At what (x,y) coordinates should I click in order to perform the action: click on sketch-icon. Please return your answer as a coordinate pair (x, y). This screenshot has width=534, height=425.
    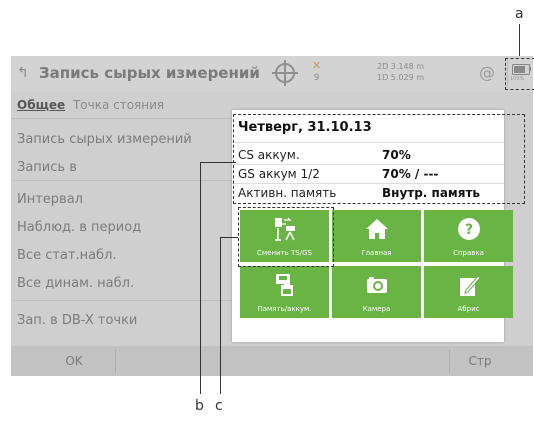
    Looking at the image, I should click on (470, 285).